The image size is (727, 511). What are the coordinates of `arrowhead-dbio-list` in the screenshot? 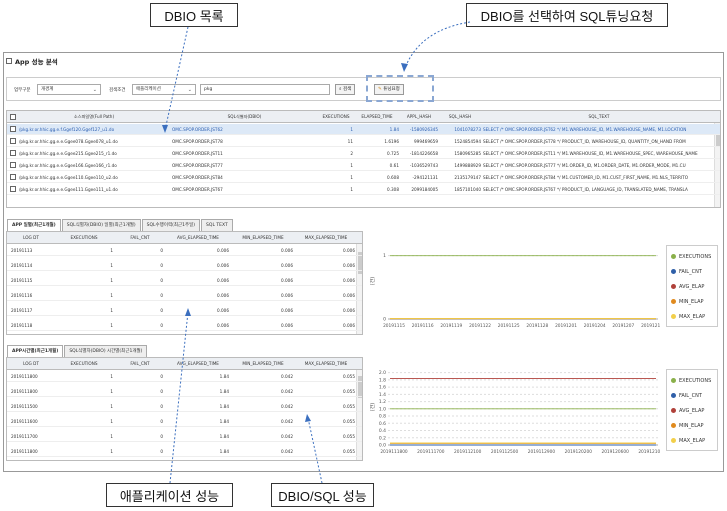 It's located at (165, 129).